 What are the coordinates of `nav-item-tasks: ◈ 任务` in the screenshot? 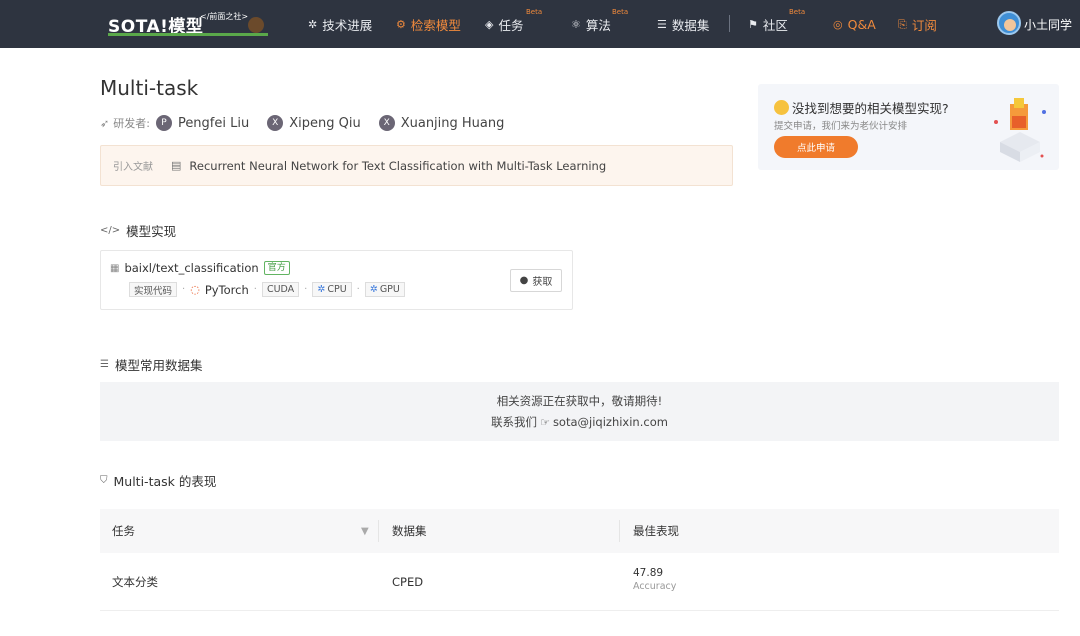 It's located at (504, 24).